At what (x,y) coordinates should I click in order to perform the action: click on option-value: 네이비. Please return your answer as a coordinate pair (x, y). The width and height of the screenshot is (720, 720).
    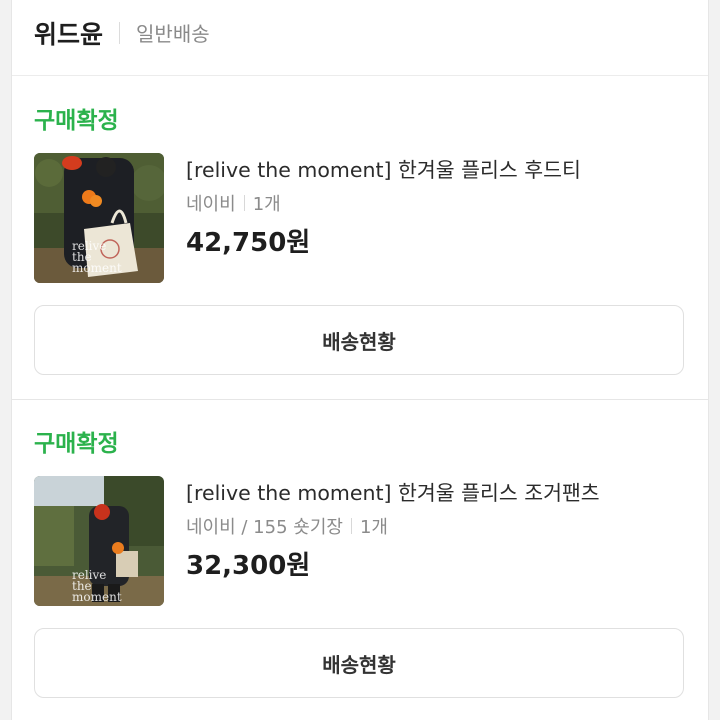
    Looking at the image, I should click on (211, 204).